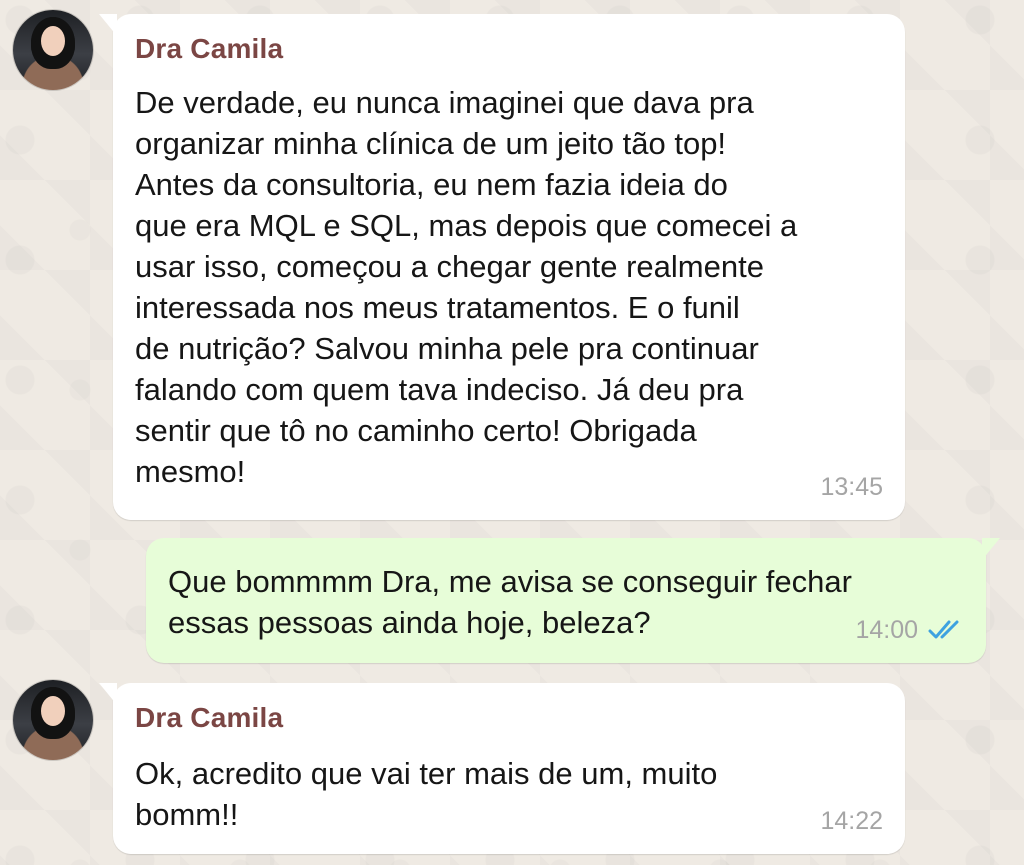 The width and height of the screenshot is (1024, 865). I want to click on double-check-icon, so click(943, 629).